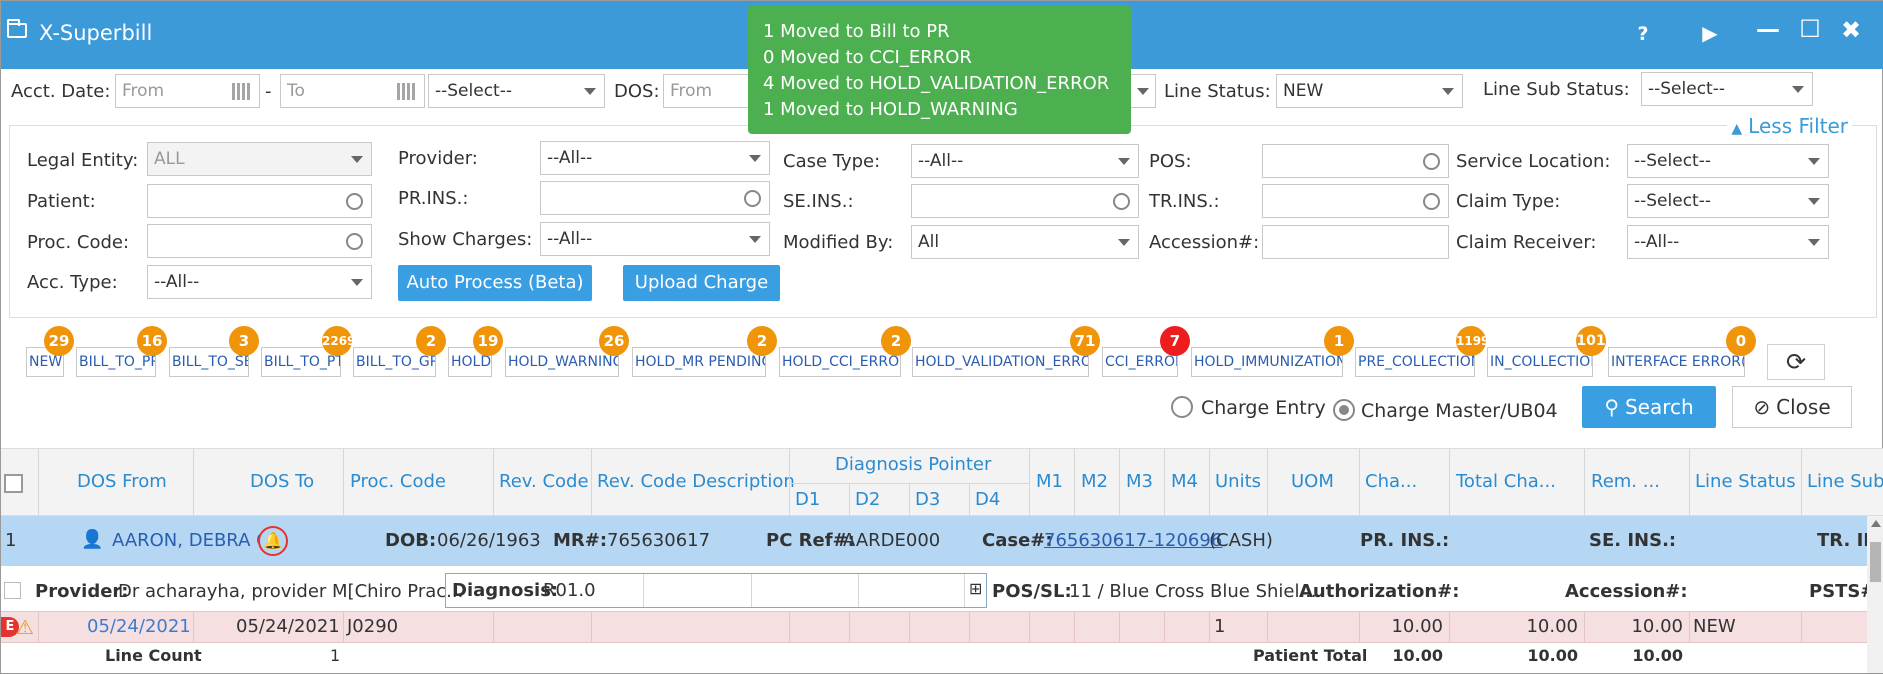 The width and height of the screenshot is (1883, 674). What do you see at coordinates (373, 626) in the screenshot?
I see `line-proc-code: J0290` at bounding box center [373, 626].